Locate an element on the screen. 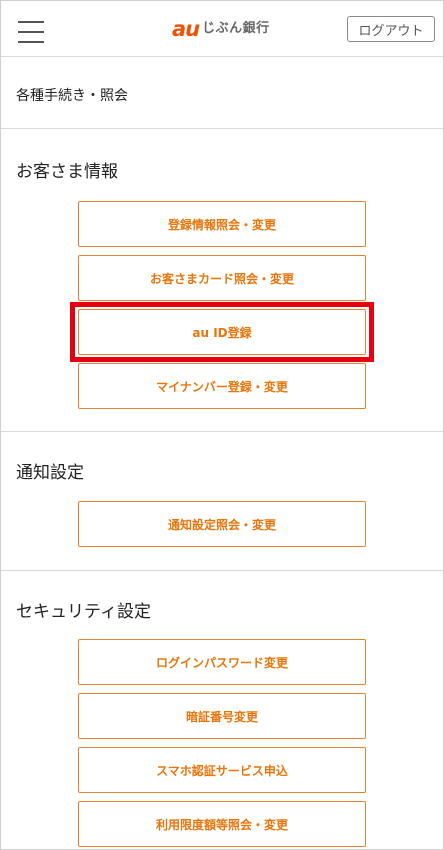 The height and width of the screenshot is (850, 444). section-title-security: セキュリティ設定 is located at coordinates (83, 612).